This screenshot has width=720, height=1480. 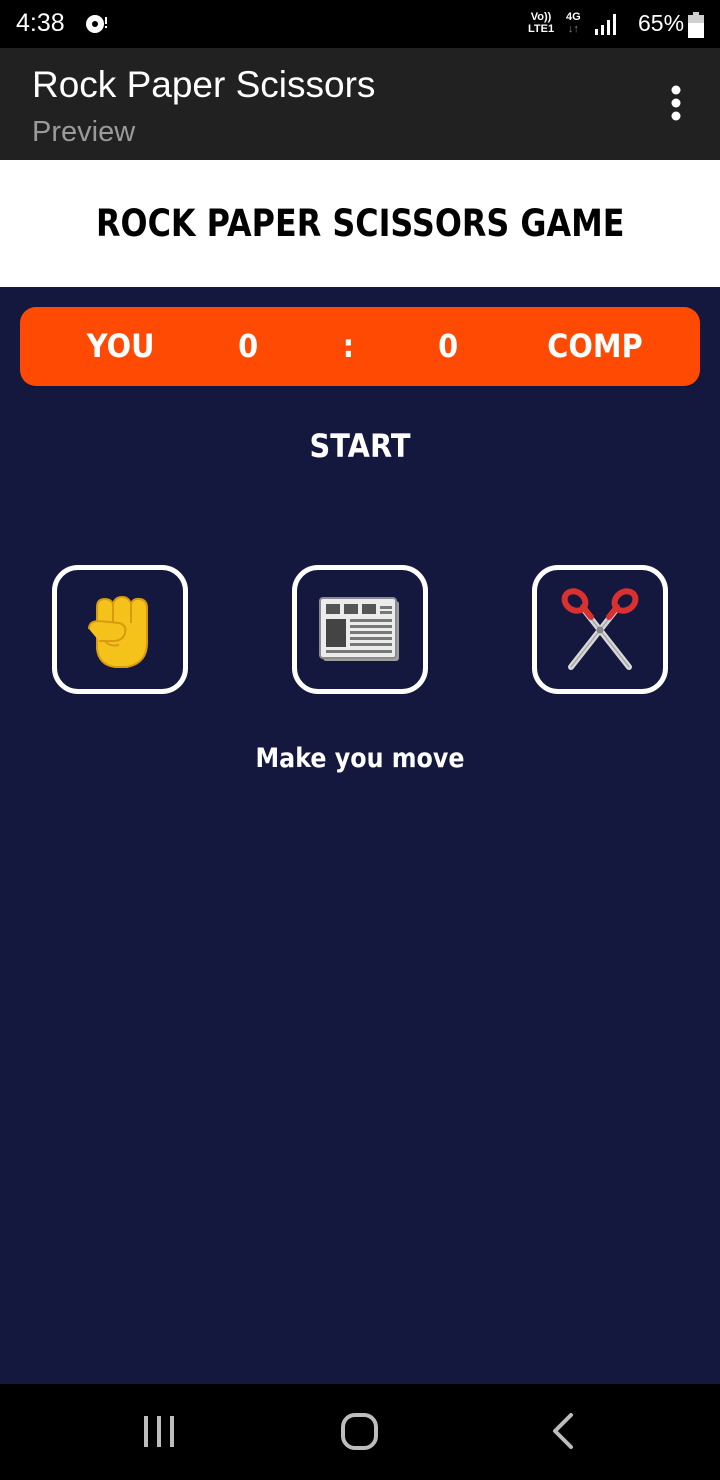 I want to click on home-icon, so click(x=360, y=1432).